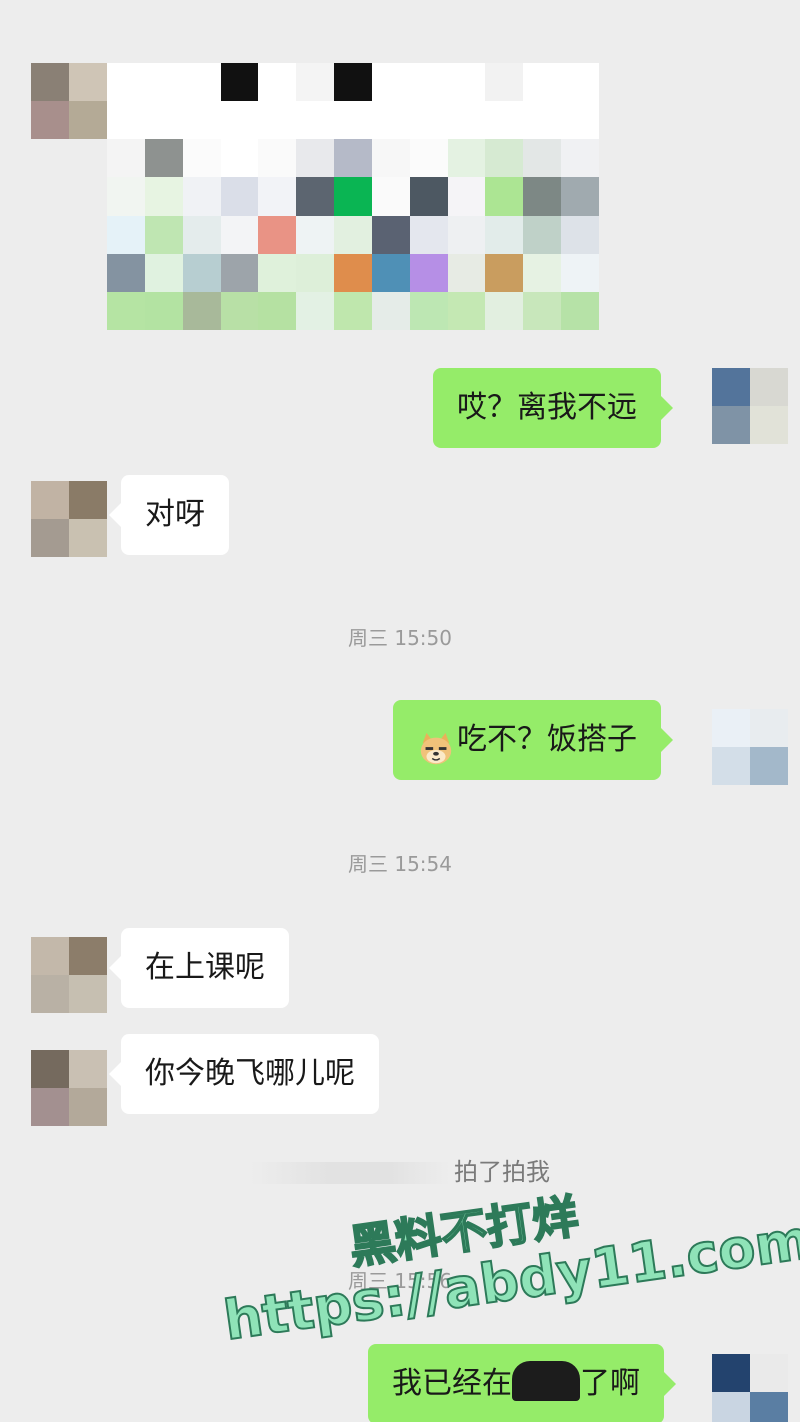  What do you see at coordinates (547, 407) in the screenshot?
I see `message-text: 哎？离我不远` at bounding box center [547, 407].